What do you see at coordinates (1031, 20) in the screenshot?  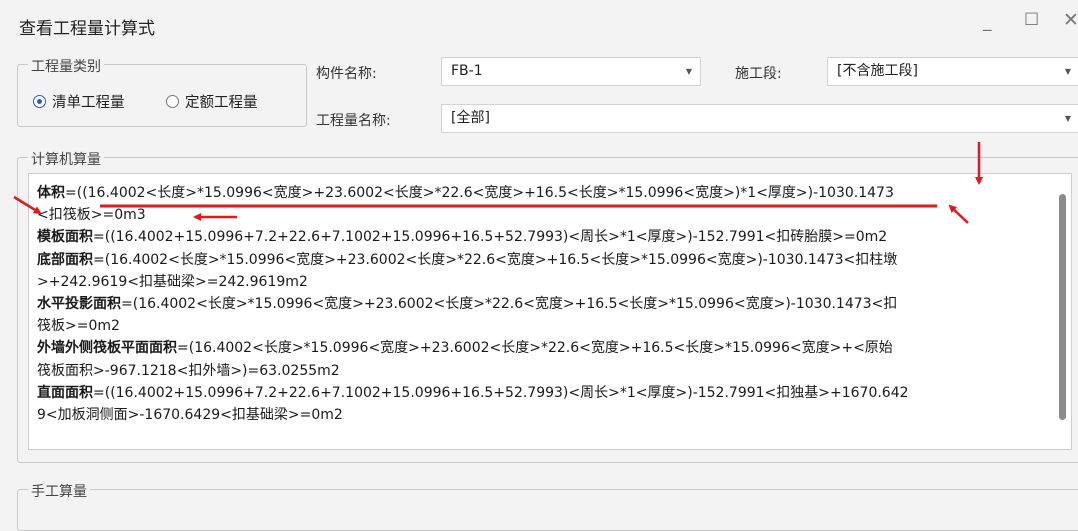 I see `maximize-button: ☐` at bounding box center [1031, 20].